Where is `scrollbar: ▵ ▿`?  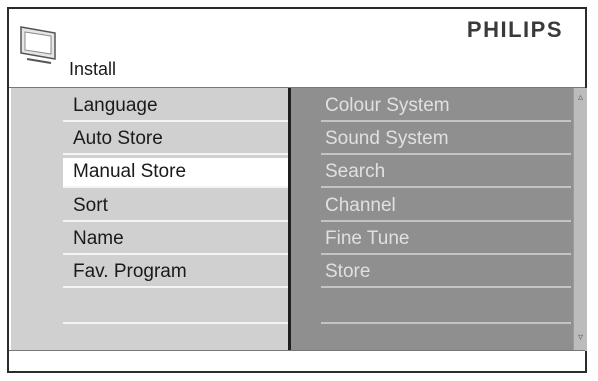 scrollbar: ▵ ▿ is located at coordinates (580, 219).